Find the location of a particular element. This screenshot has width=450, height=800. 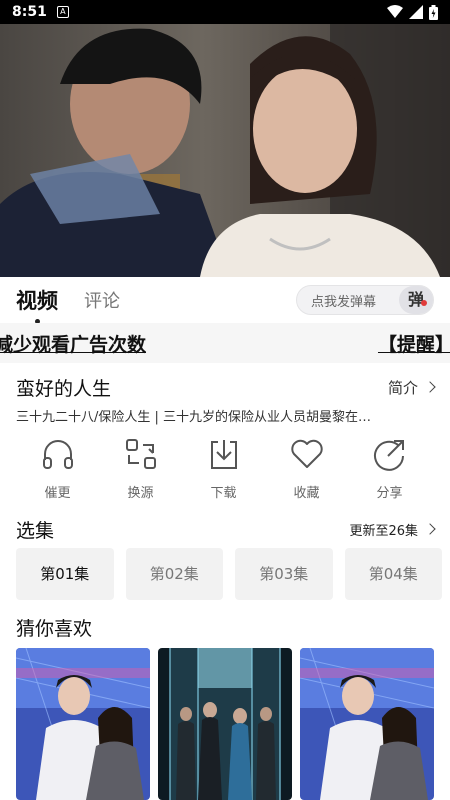

episodes-more-button: 更新至26集 is located at coordinates (392, 529).